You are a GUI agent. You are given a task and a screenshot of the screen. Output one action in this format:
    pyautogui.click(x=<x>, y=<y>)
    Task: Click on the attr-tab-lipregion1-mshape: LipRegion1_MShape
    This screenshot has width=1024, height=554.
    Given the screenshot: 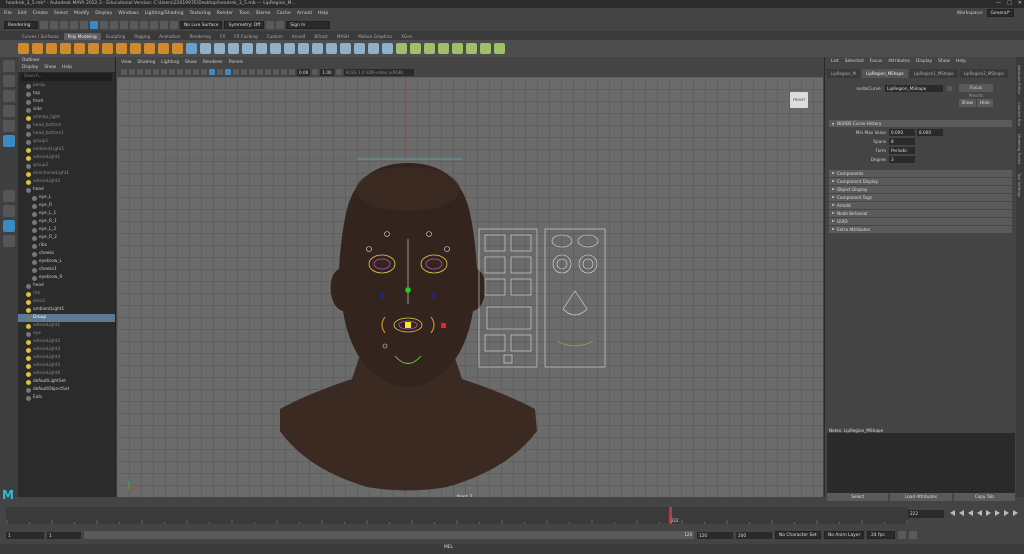 What is the action you would take?
    pyautogui.click(x=933, y=73)
    